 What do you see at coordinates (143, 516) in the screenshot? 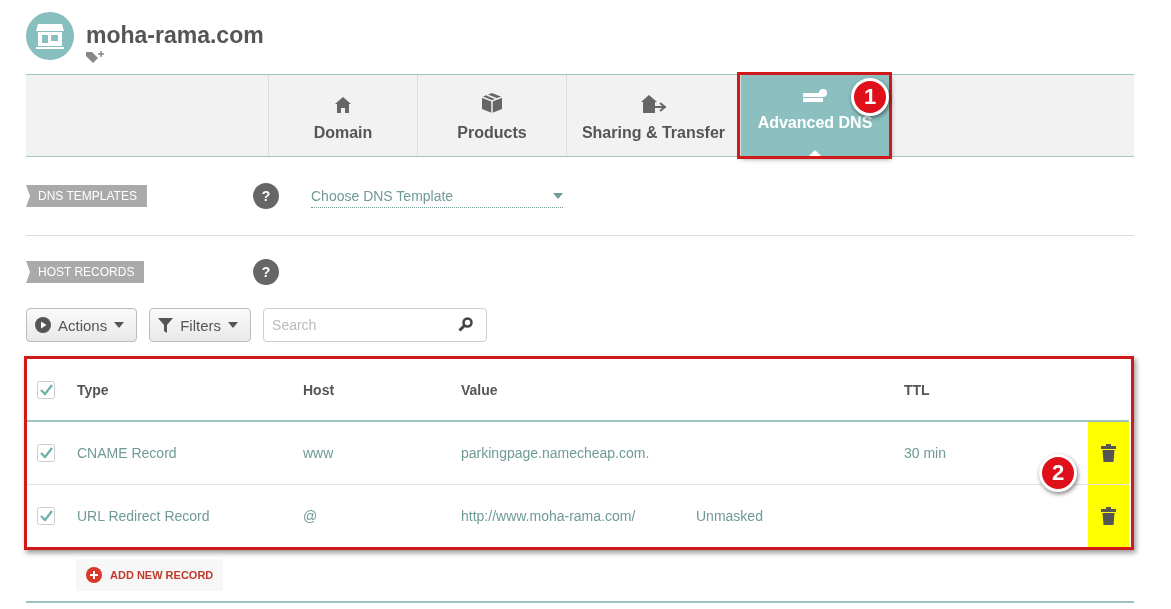
I see `table-cell: URL Redirect Record` at bounding box center [143, 516].